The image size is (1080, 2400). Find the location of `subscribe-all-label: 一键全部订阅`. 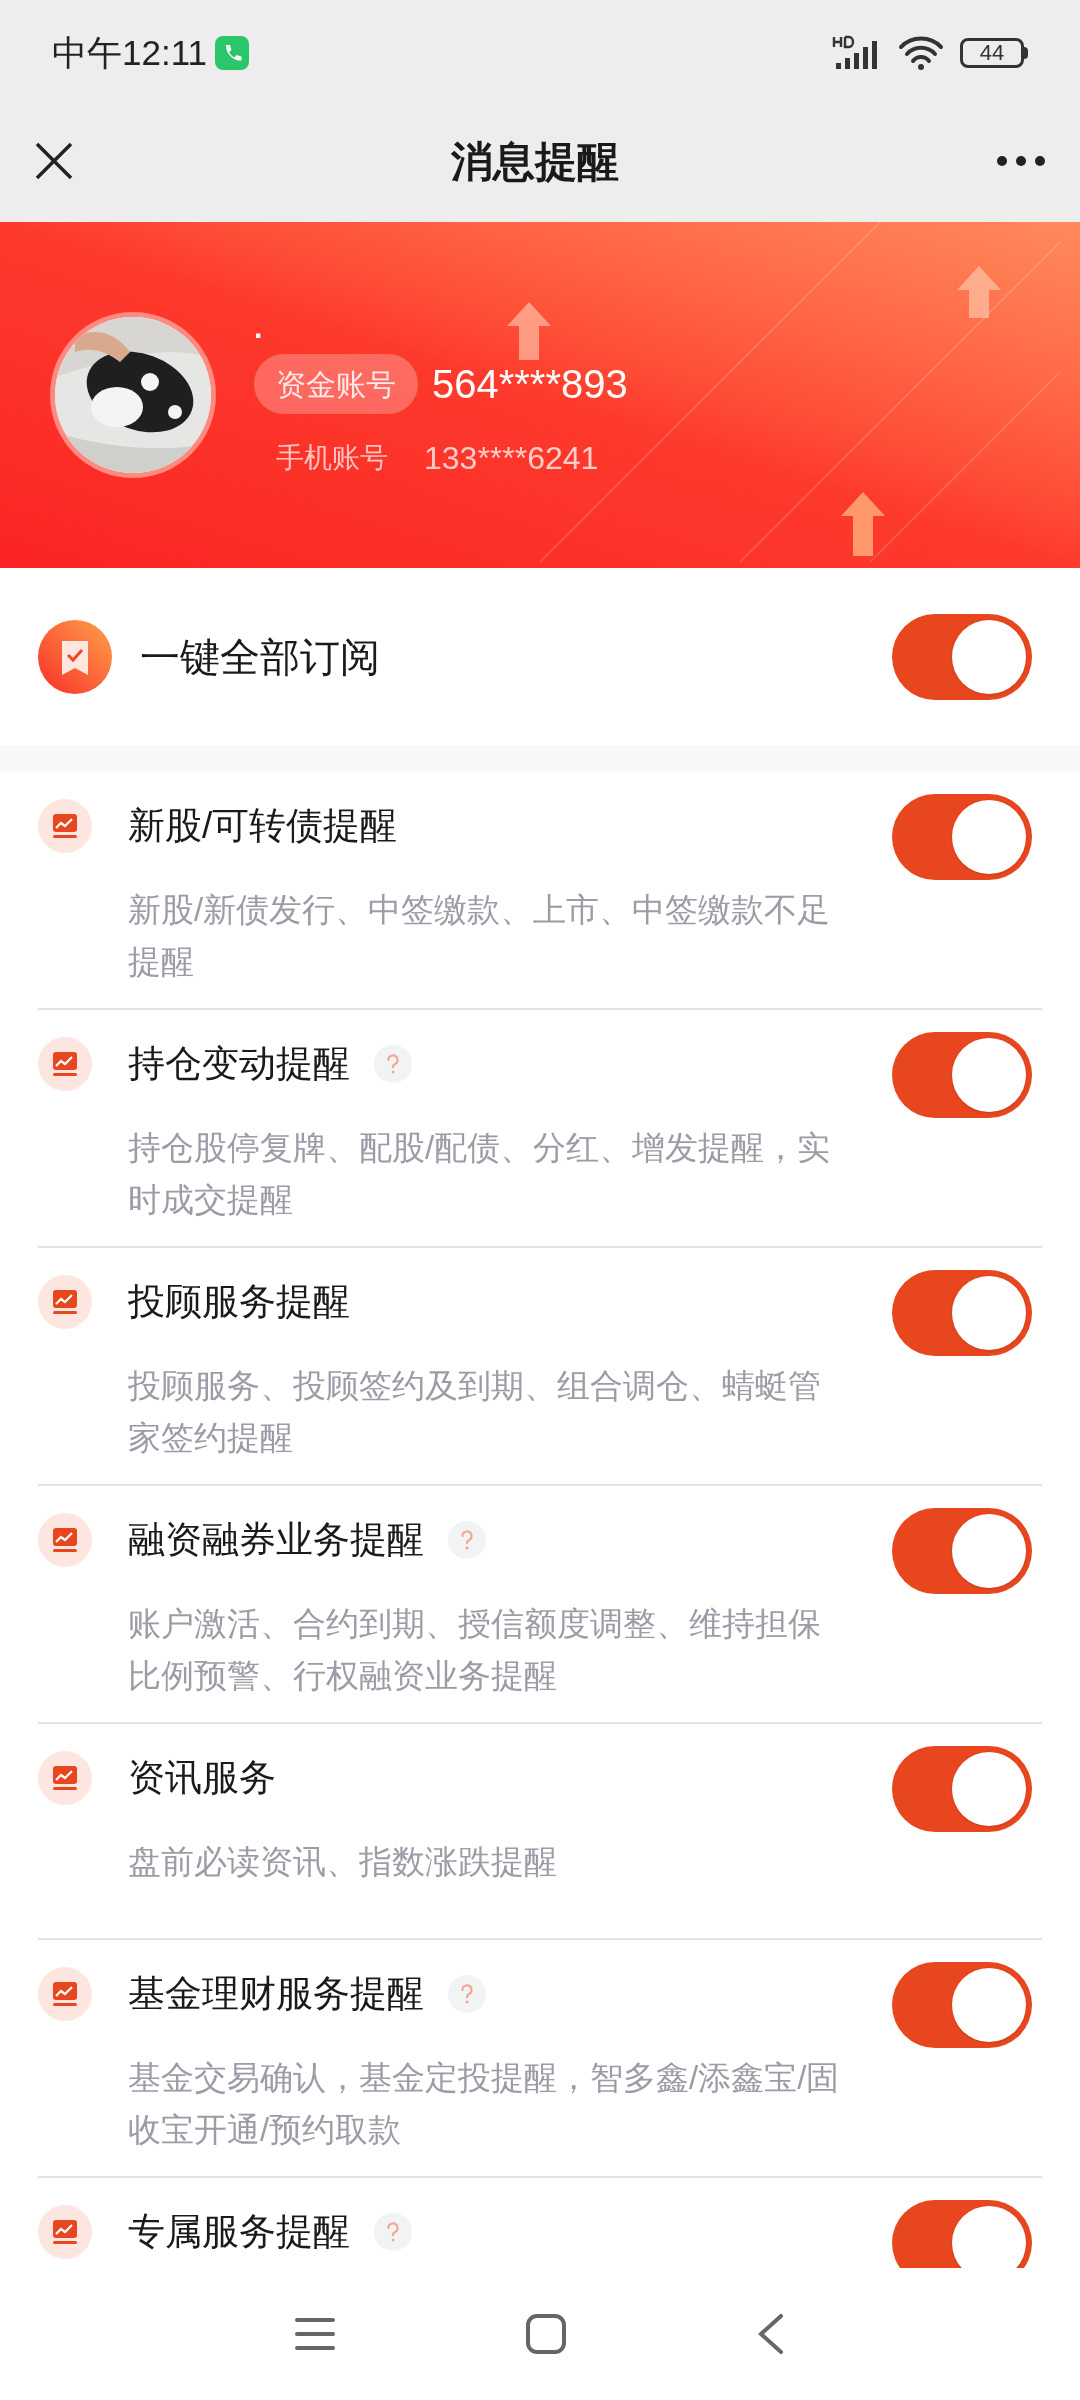

subscribe-all-label: 一键全部订阅 is located at coordinates (260, 657).